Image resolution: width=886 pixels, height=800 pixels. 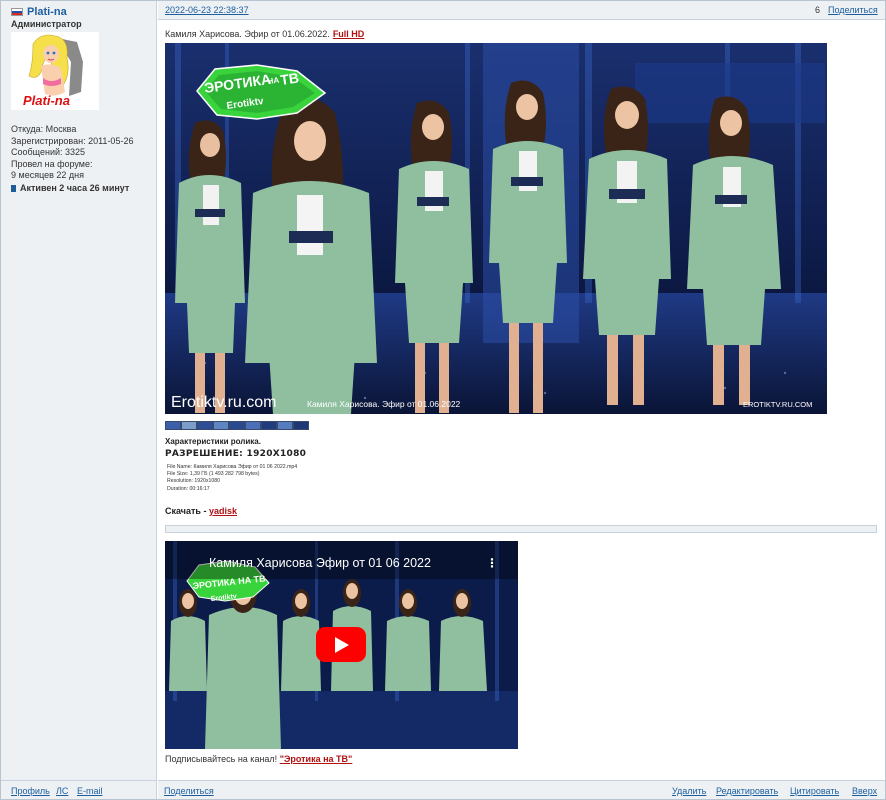 I want to click on user-active: Активен 2 часа 26 минут, so click(x=70, y=188).